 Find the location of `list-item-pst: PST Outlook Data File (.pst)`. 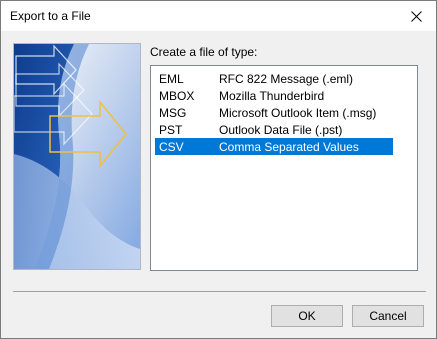

list-item-pst: PST Outlook Data File (.pst) is located at coordinates (274, 129).